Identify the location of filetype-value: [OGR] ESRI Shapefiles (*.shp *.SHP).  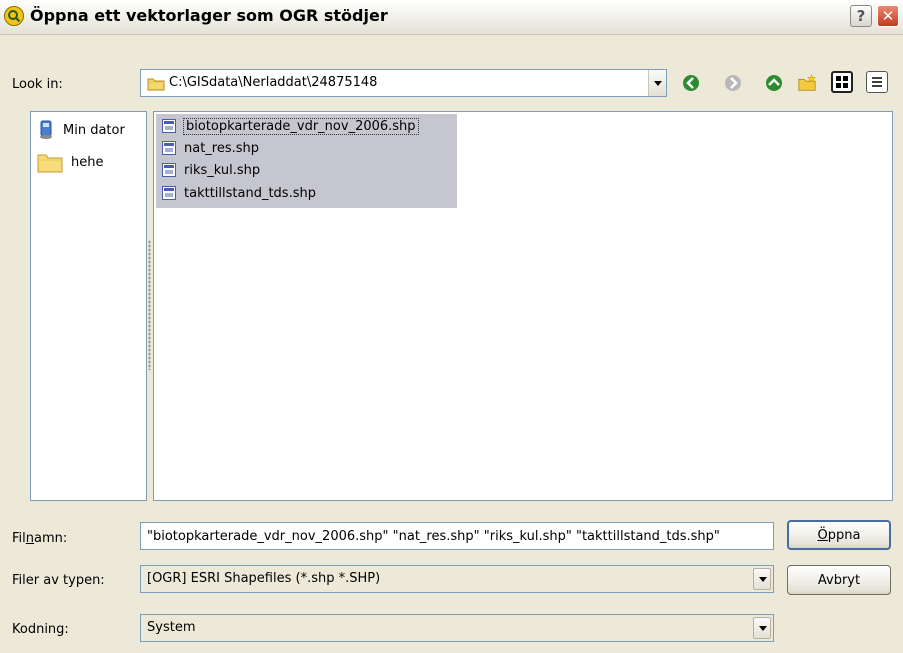
(264, 578).